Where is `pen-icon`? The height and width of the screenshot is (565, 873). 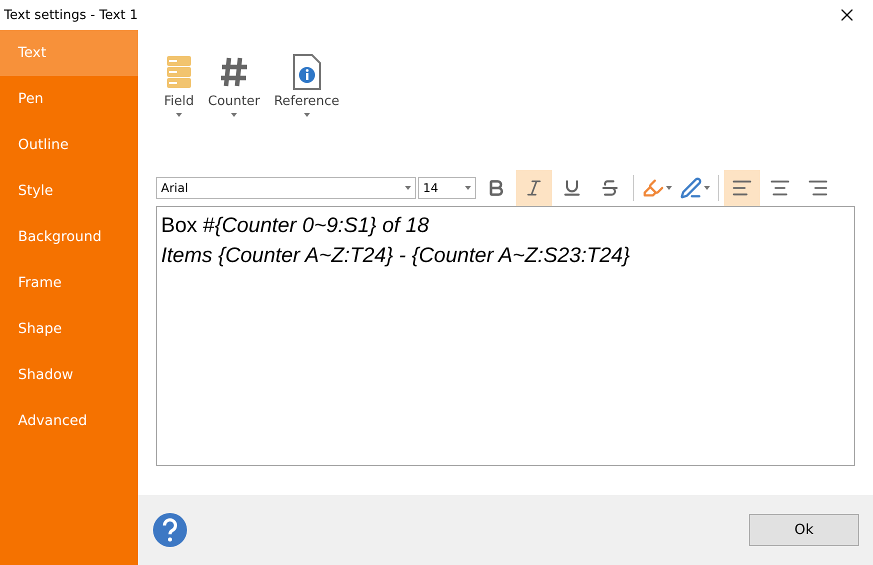
pen-icon is located at coordinates (691, 188).